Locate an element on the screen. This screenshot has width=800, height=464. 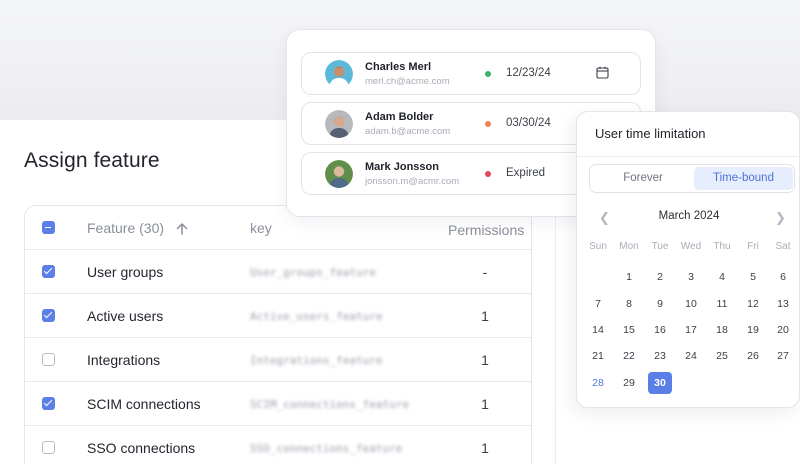
user-row: Charles Merl merl.ch@acme.com 12/23/24 is located at coordinates (471, 73).